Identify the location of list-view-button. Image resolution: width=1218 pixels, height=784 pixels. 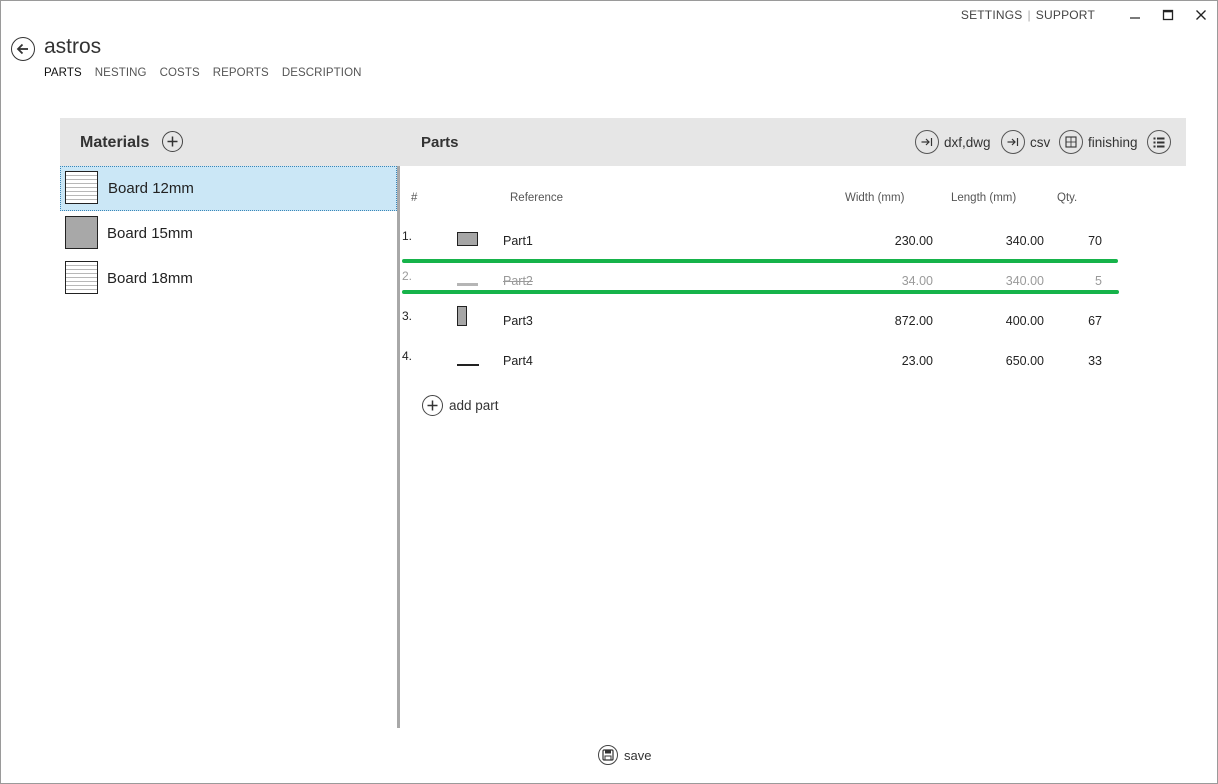
(1159, 142).